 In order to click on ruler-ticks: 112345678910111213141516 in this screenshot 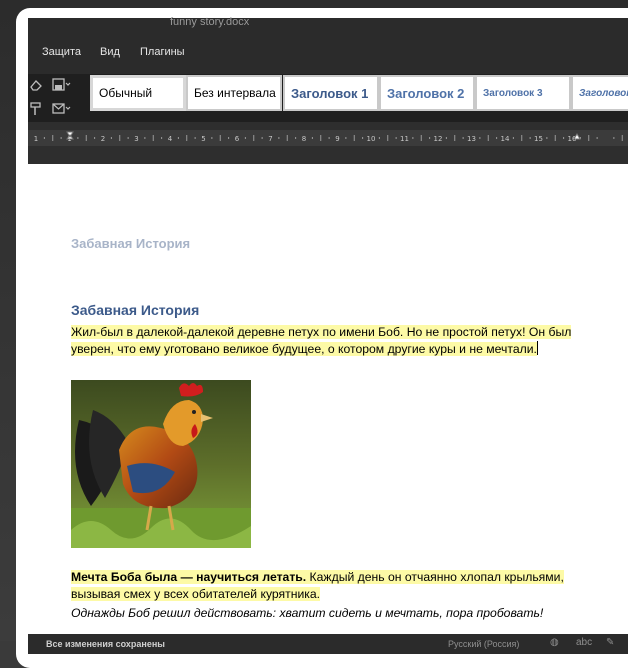, I will do `click(328, 137)`.